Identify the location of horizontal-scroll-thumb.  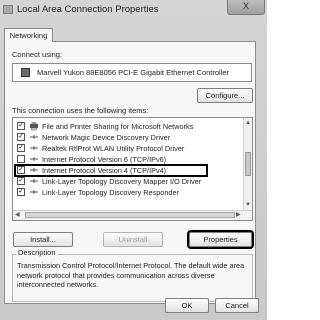
(130, 215).